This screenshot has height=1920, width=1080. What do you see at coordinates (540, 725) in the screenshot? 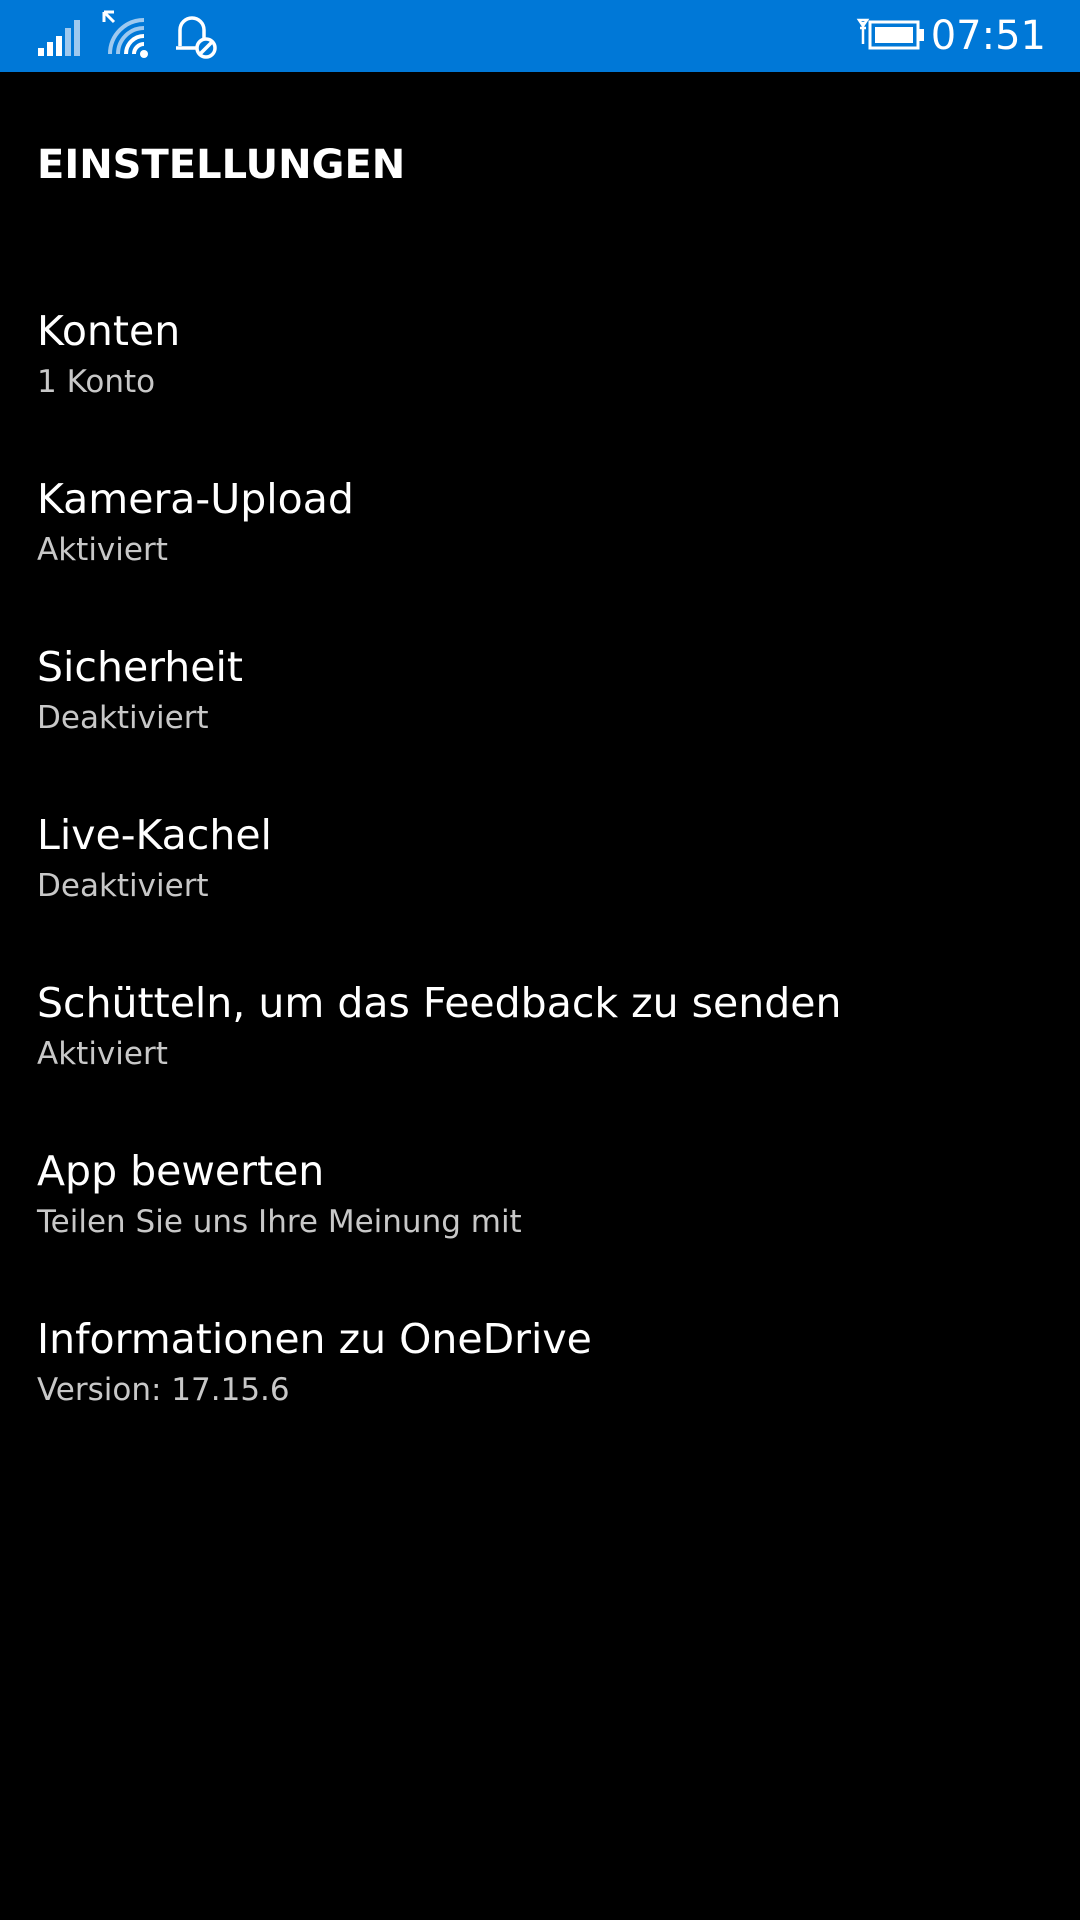
I see `settings-item-sicherheit: Sicherheit Deaktiviert` at bounding box center [540, 725].